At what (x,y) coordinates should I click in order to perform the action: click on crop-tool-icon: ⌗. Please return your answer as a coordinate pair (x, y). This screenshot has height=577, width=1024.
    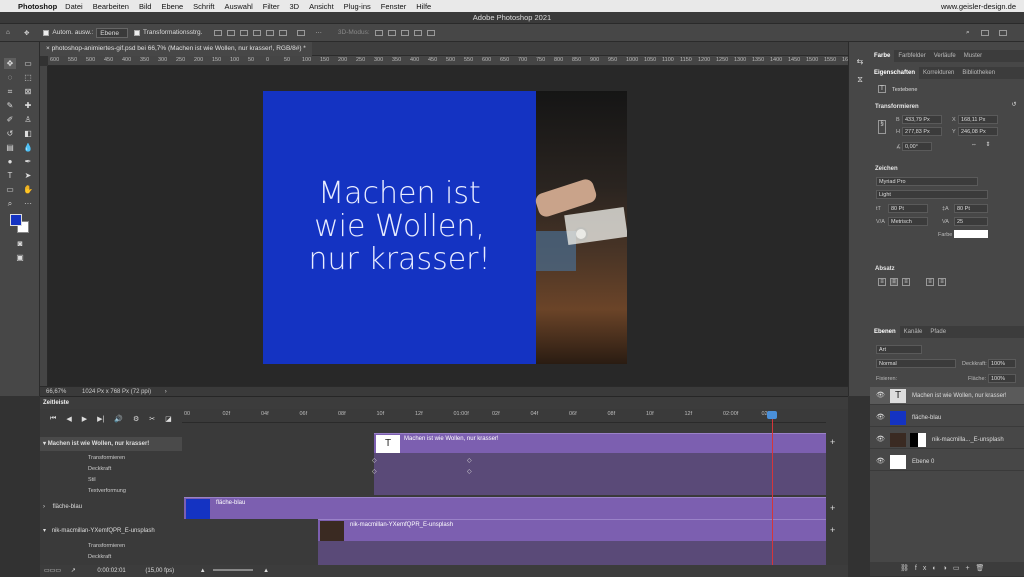
    Looking at the image, I should click on (10, 91).